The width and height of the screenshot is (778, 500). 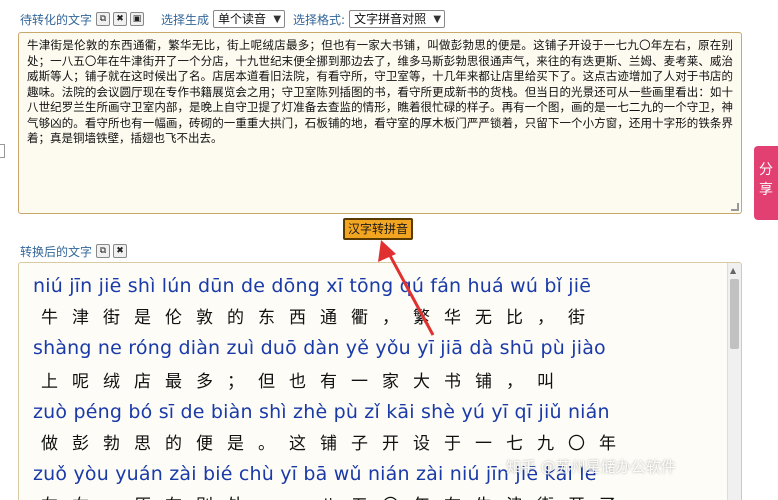 I want to click on source-label: 待转化的文字, so click(x=56, y=19).